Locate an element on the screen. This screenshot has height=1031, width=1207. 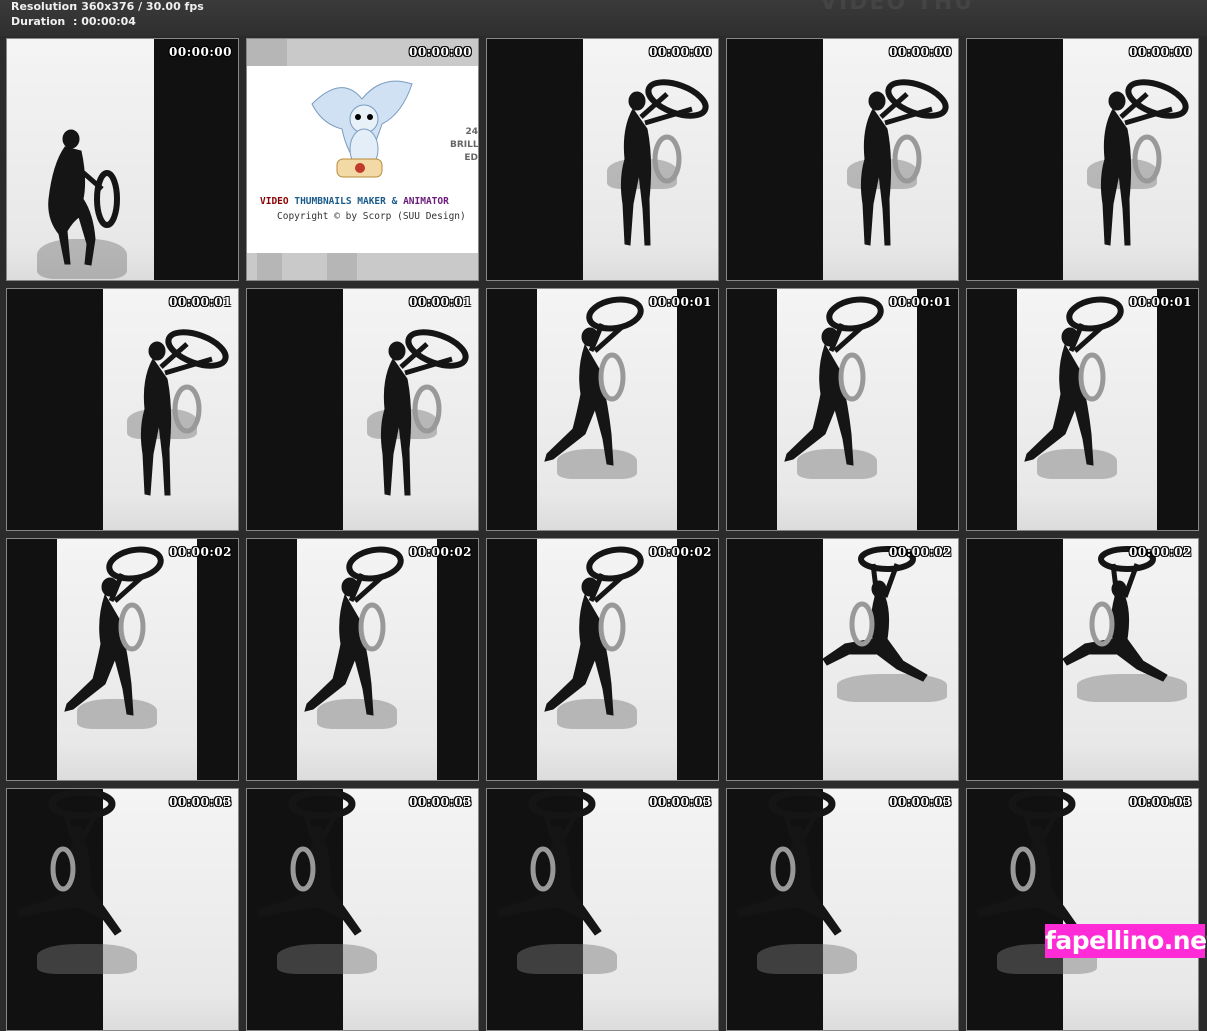
side-line: 24 is located at coordinates (471, 132).